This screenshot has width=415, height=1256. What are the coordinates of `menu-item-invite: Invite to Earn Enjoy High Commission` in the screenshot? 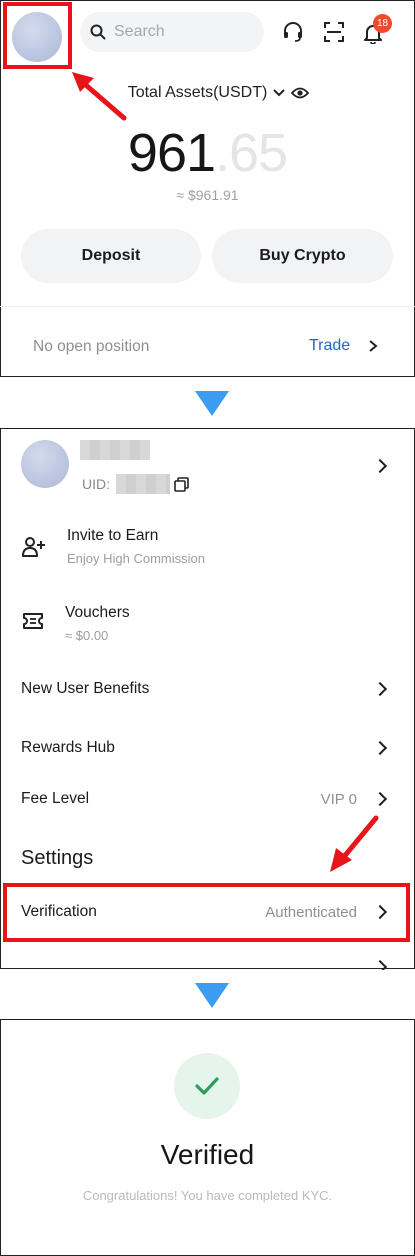 It's located at (207, 547).